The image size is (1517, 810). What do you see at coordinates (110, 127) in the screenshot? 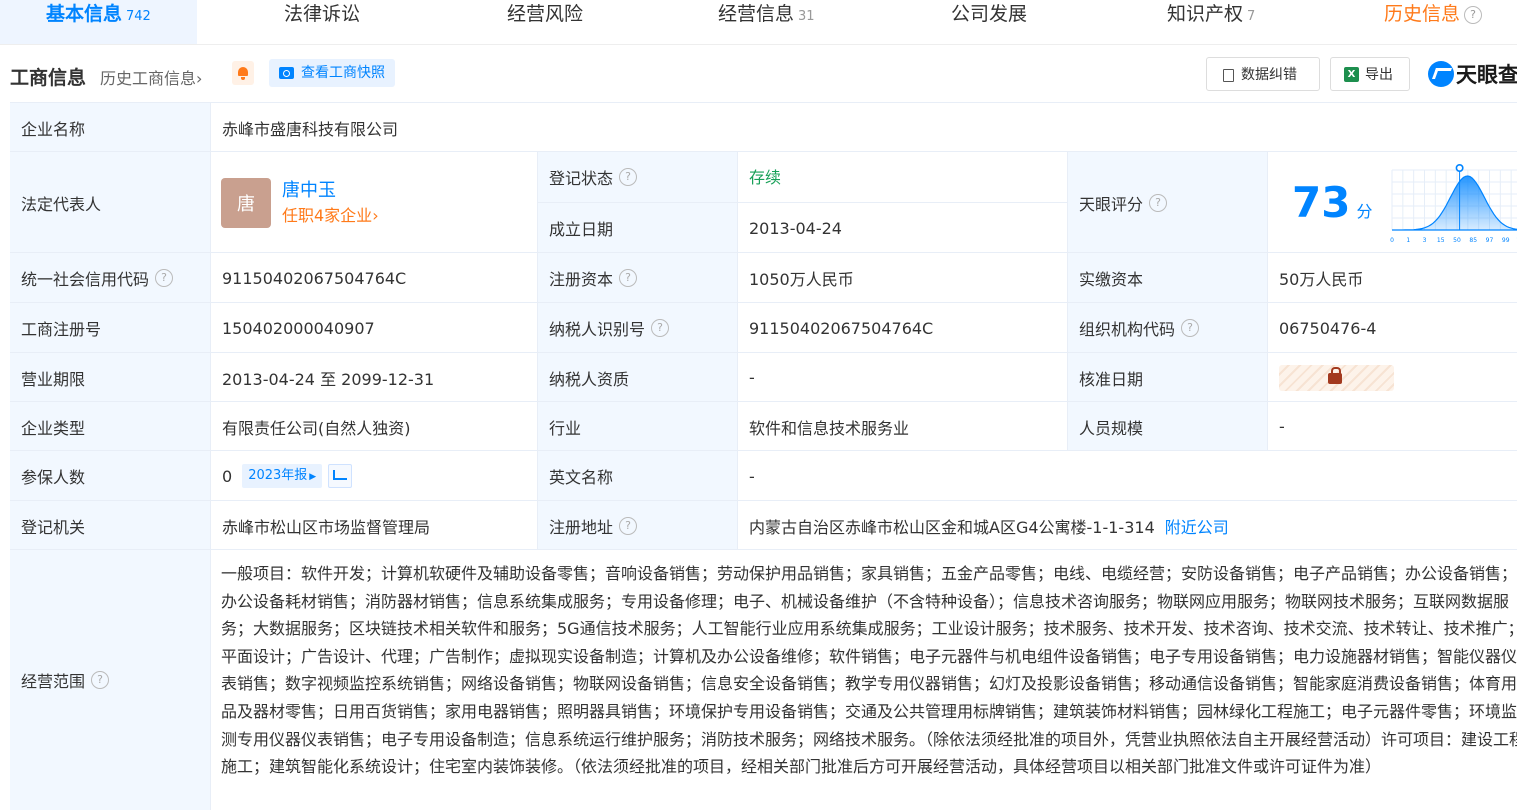
I see `label-company-name: 企业名称` at bounding box center [110, 127].